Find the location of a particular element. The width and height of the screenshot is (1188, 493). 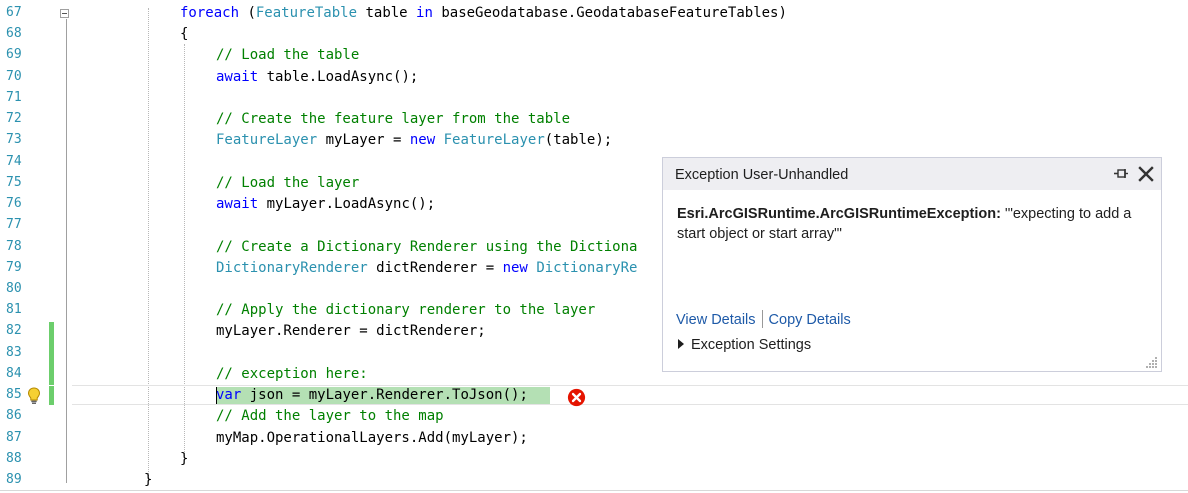

code-line: 71 is located at coordinates (594, 98).